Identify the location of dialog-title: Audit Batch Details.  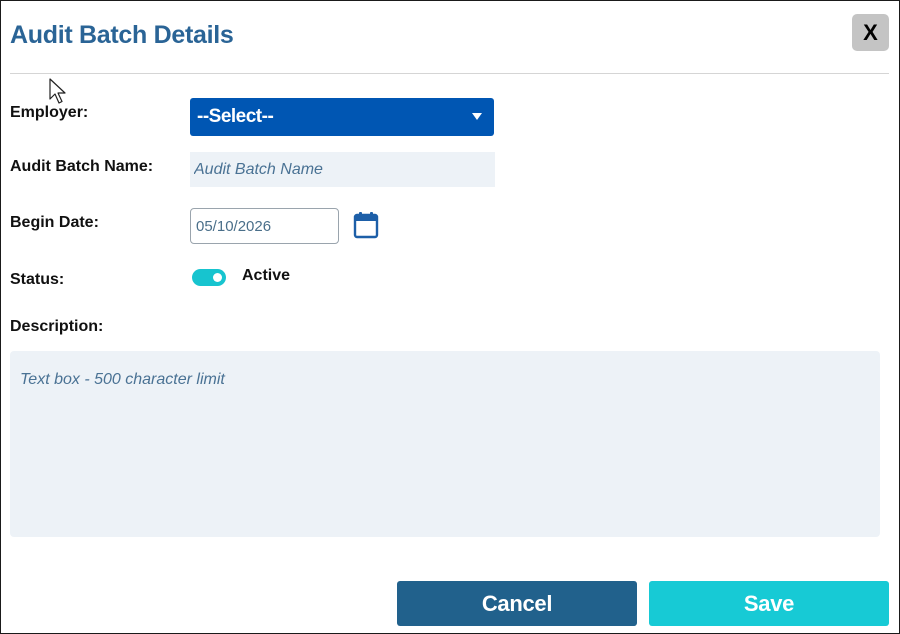
(122, 35).